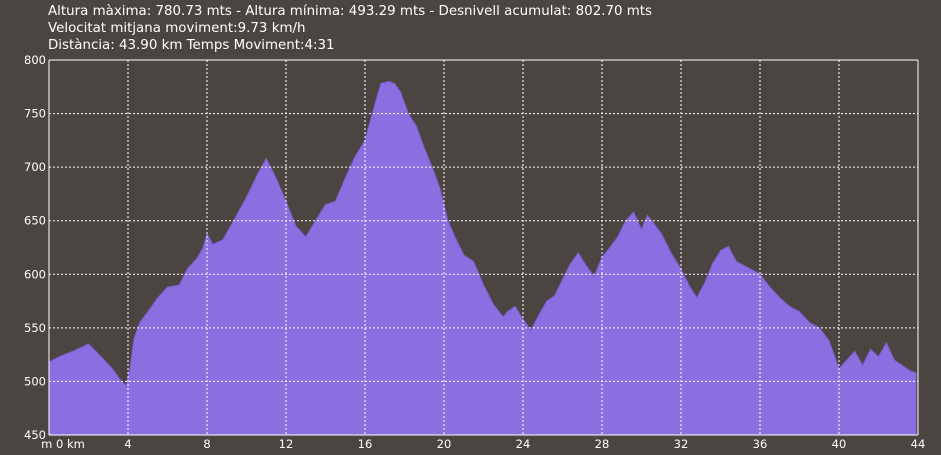 This screenshot has width=941, height=455. Describe the element at coordinates (286, 444) in the screenshot. I see `x-tick-label: 12` at that location.